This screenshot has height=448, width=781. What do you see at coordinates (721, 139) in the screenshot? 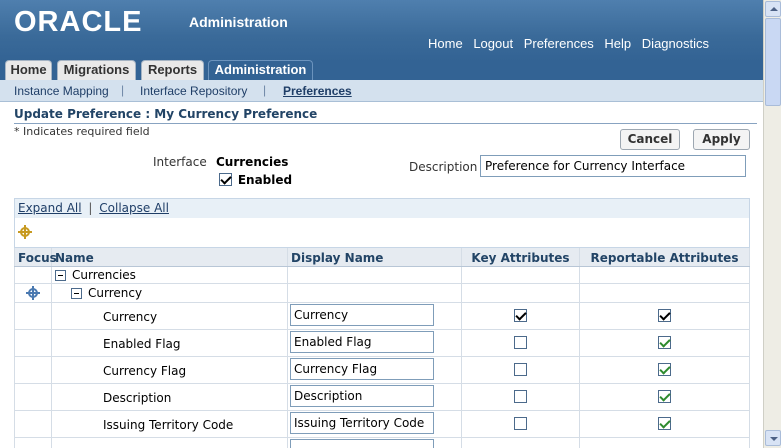
I see `apply-button: Apply` at bounding box center [721, 139].